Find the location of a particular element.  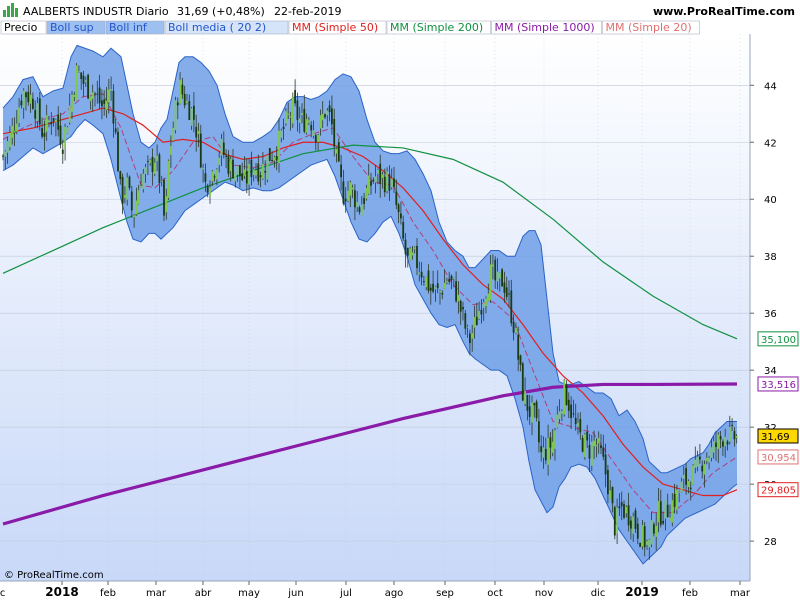

legend-label-6: MM (Simple 1000) is located at coordinates (545, 27).